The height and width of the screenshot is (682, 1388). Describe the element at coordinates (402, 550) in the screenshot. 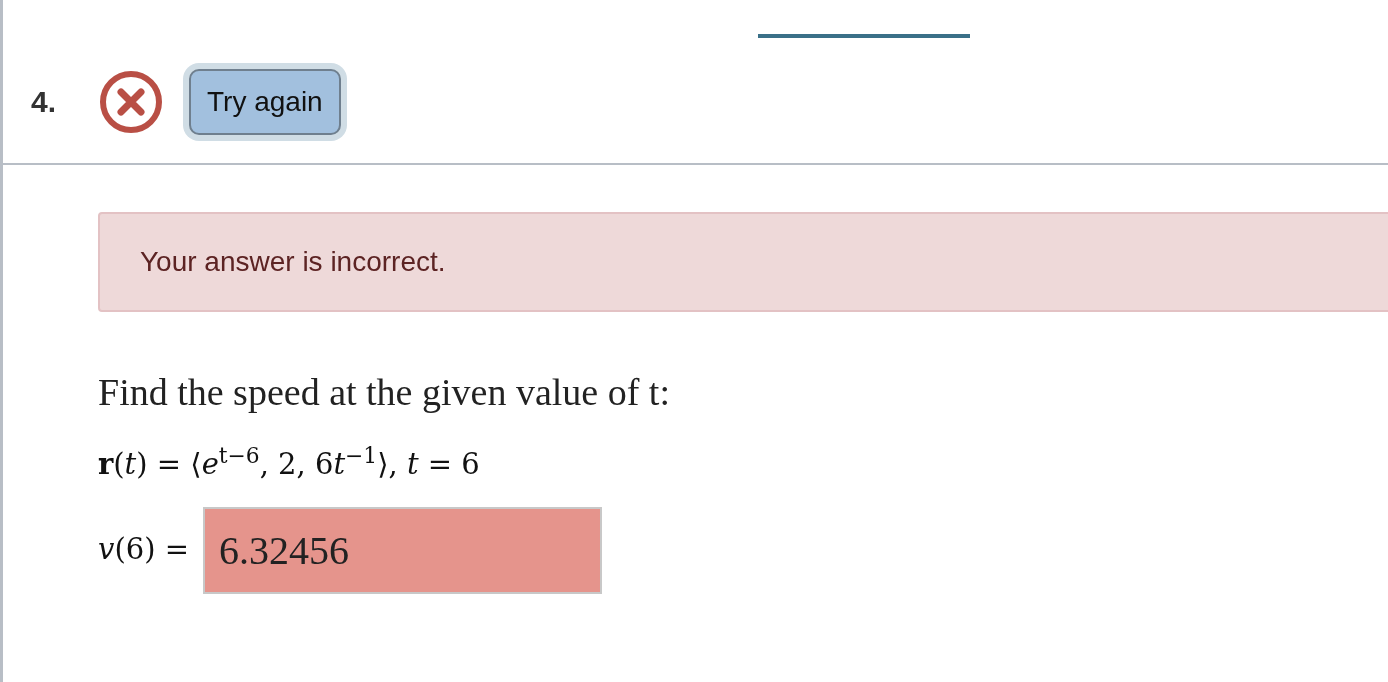

I see `answer-field: 6.32456` at that location.